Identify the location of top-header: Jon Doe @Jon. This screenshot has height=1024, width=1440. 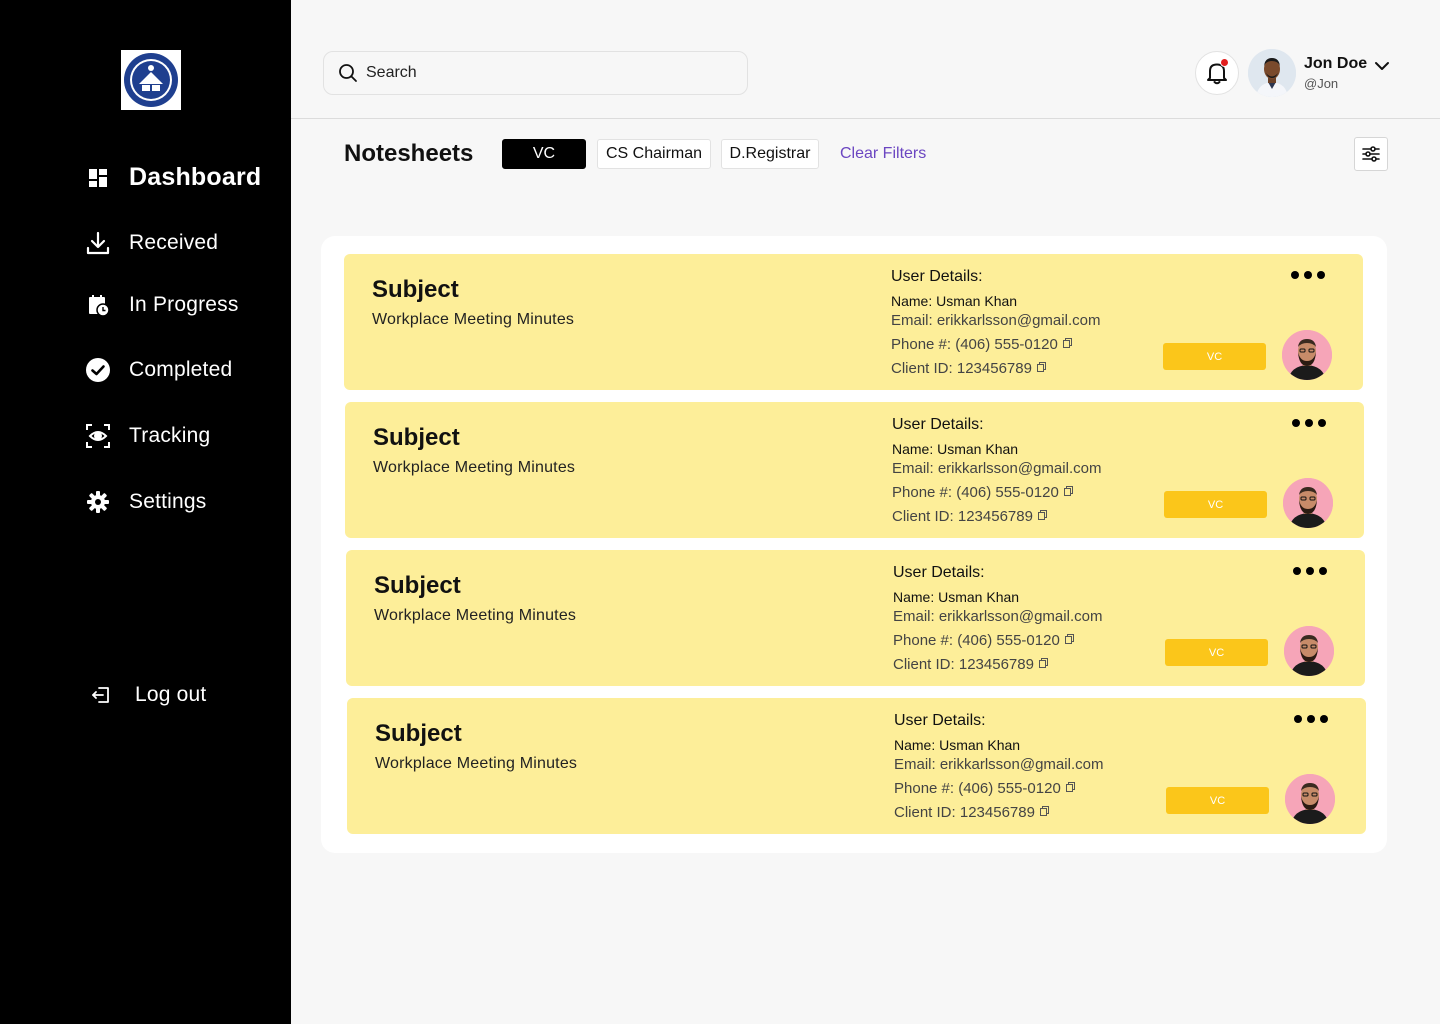
(865, 59).